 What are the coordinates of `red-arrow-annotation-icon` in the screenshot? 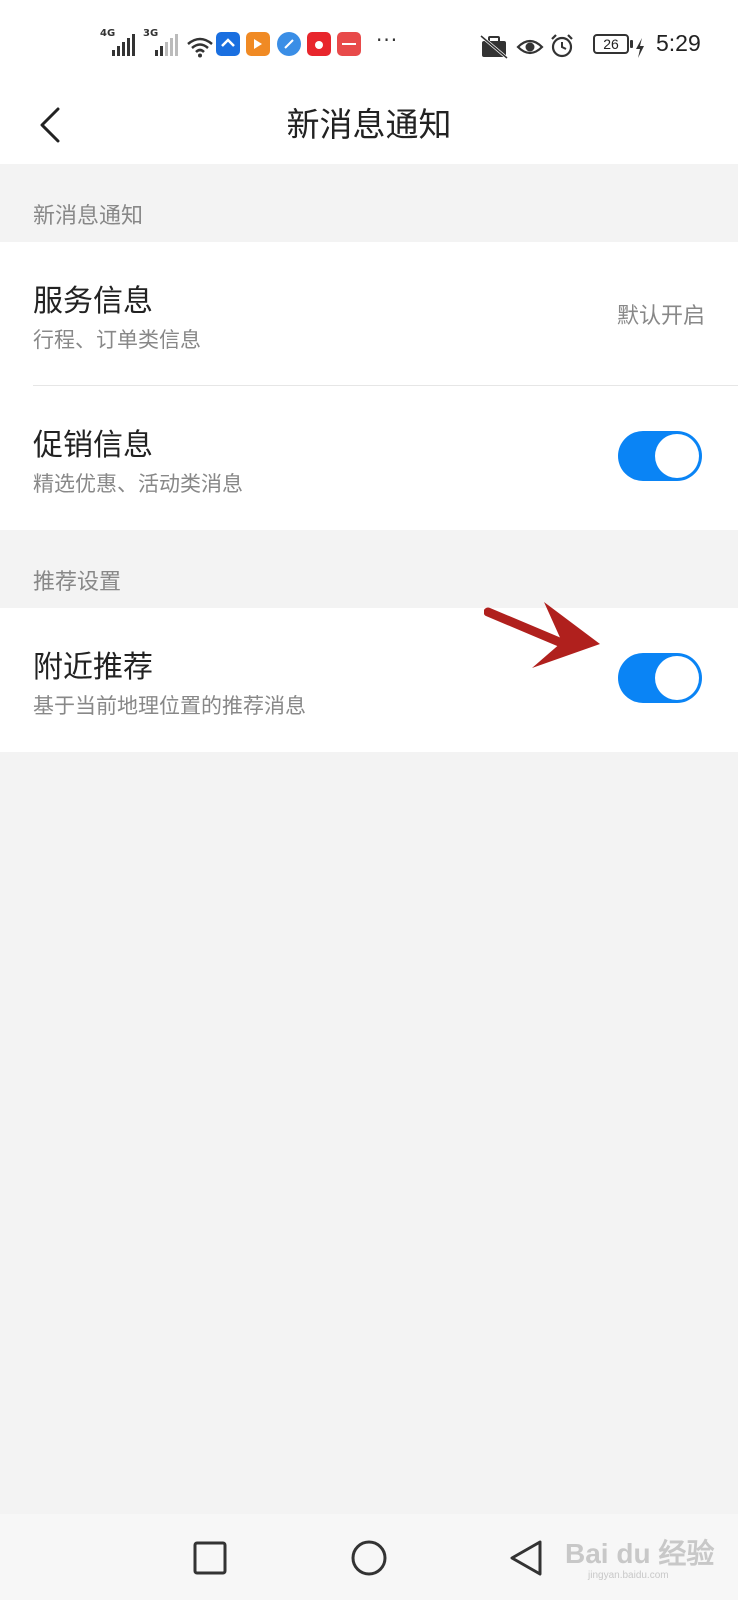 It's located at (542, 635).